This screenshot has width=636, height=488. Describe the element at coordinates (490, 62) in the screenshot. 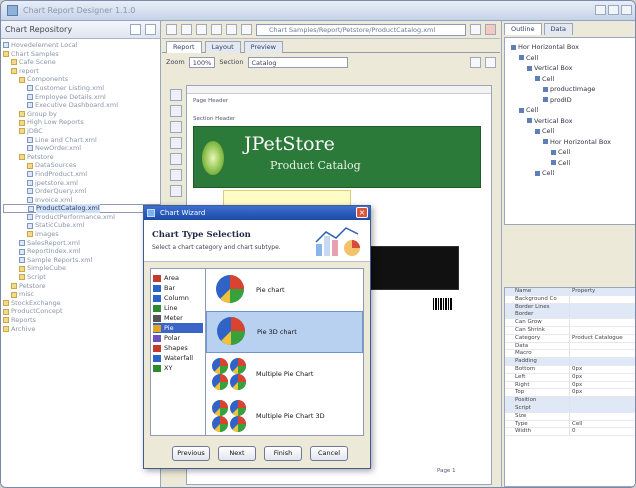

I see `grid-icon` at that location.